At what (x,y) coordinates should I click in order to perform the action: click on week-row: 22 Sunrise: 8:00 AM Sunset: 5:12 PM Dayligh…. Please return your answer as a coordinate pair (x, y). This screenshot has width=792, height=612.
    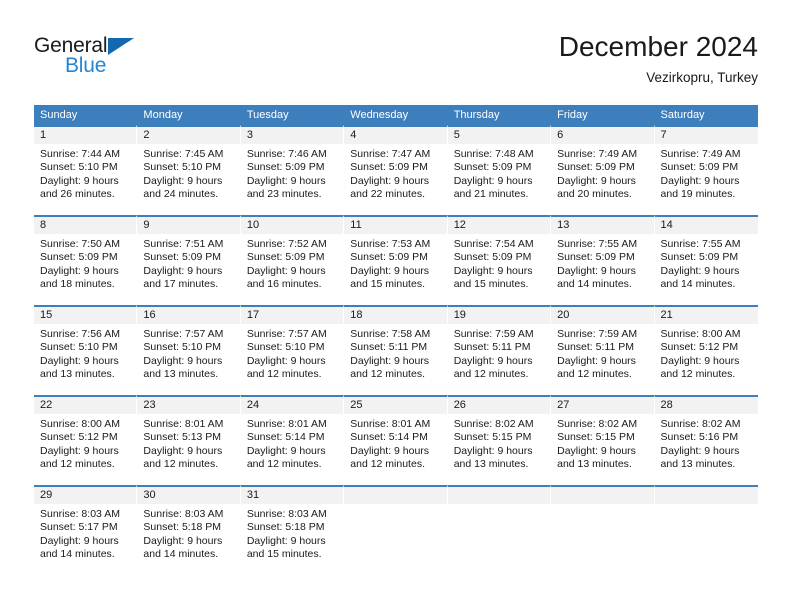
    Looking at the image, I should click on (396, 440).